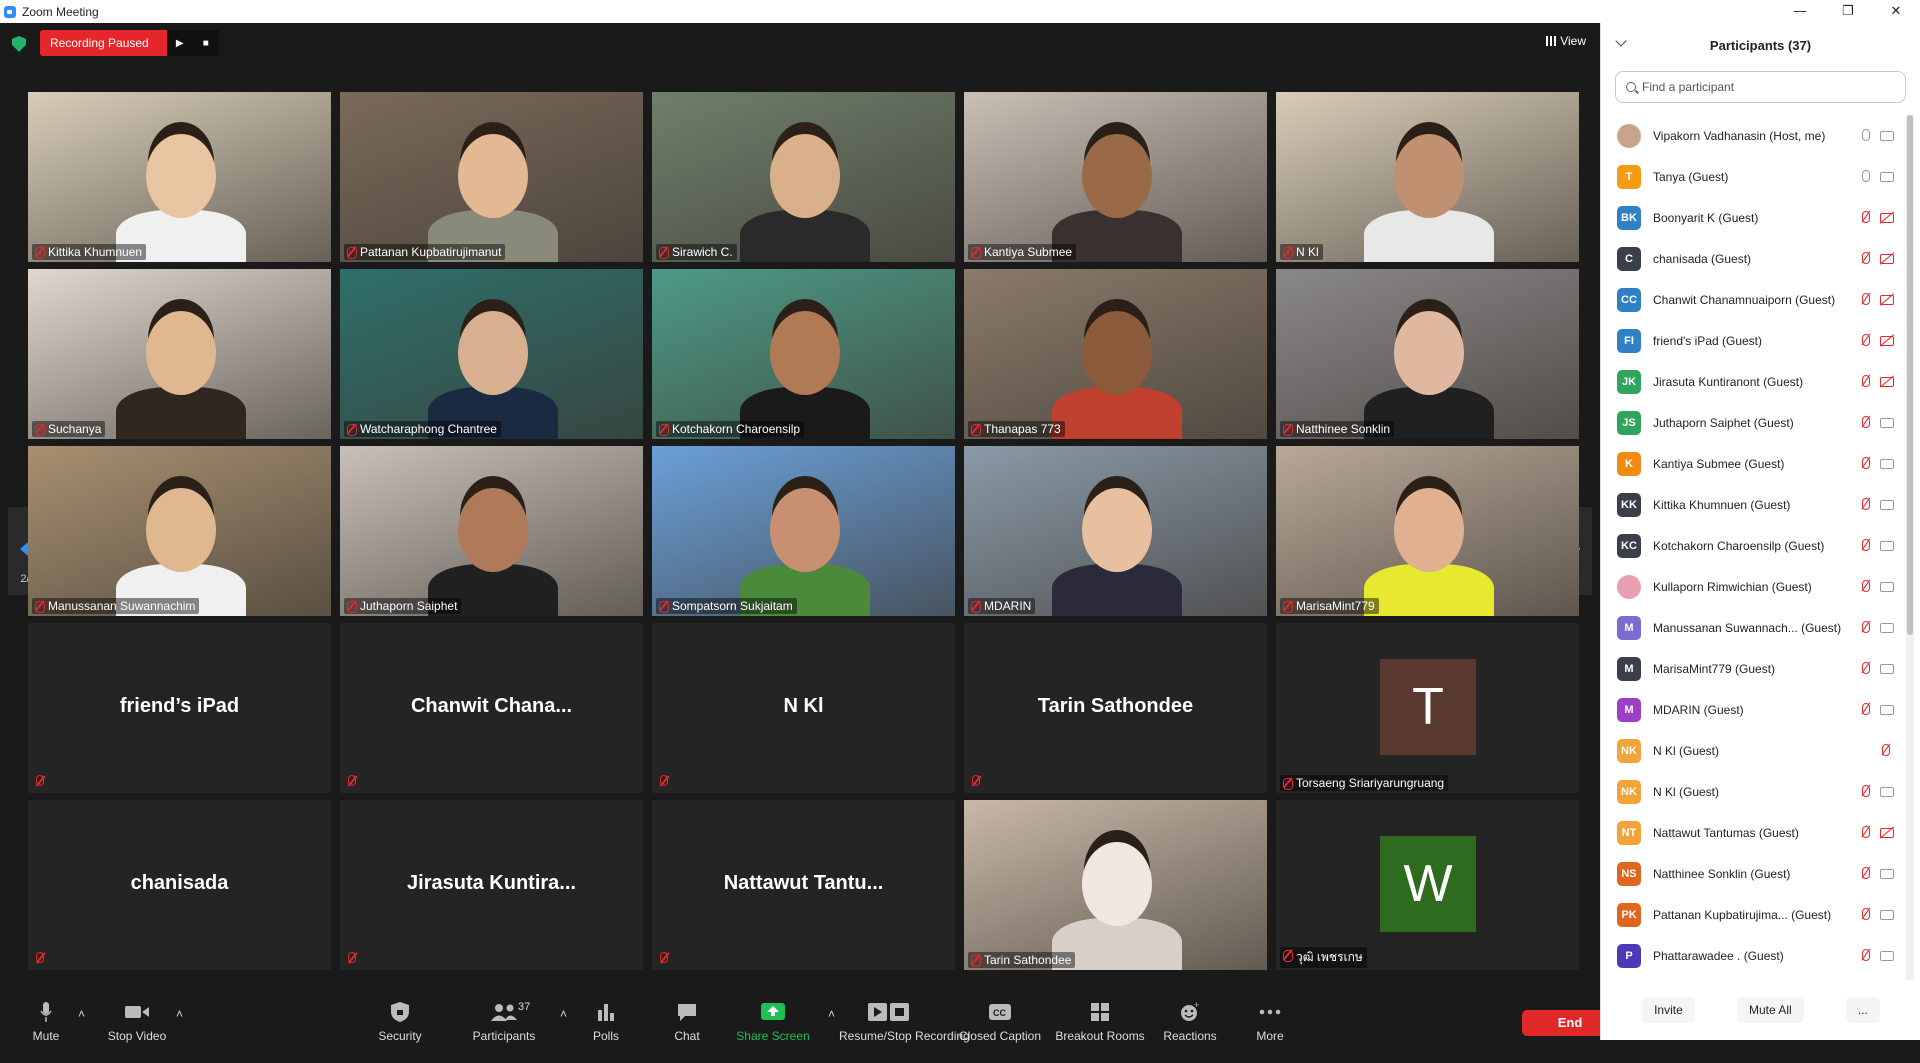  What do you see at coordinates (1115, 531) in the screenshot?
I see `participant-tile: MDARIN` at bounding box center [1115, 531].